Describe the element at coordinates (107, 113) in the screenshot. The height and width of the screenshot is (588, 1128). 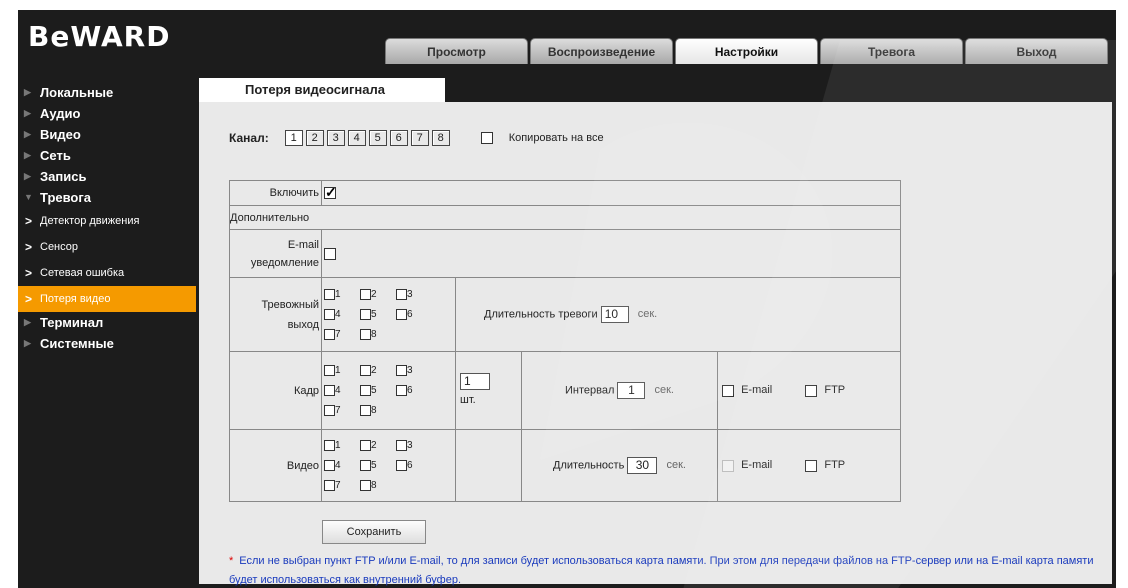
I see `sidebar-item-audio: ▶ Аудио` at that location.